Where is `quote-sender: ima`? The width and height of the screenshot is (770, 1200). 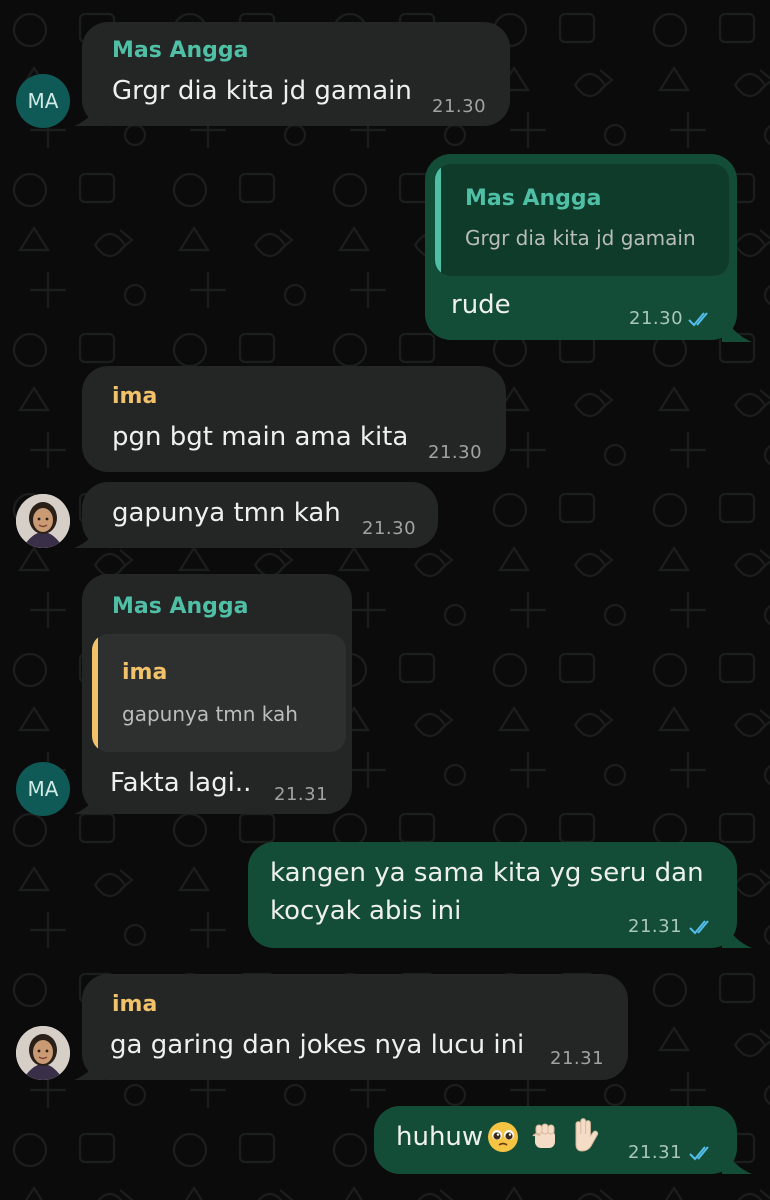
quote-sender: ima is located at coordinates (145, 672).